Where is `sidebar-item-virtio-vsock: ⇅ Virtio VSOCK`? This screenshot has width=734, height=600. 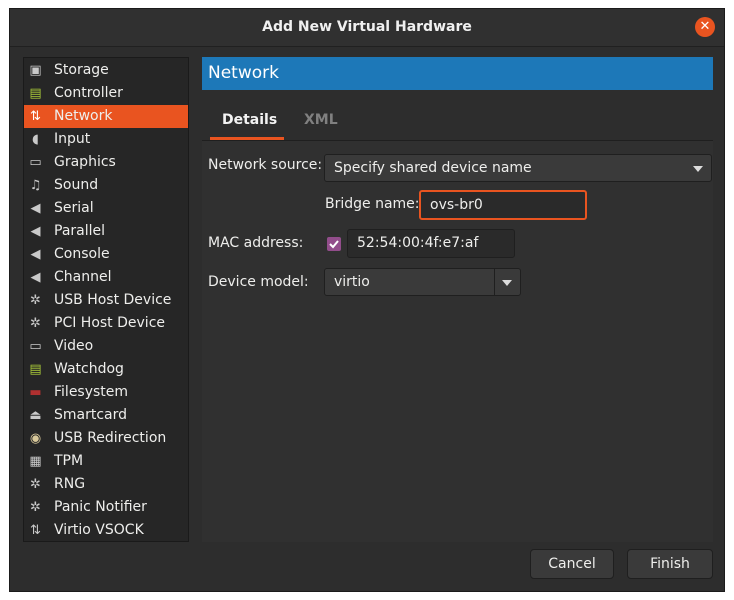
sidebar-item-virtio-vsock: ⇅ Virtio VSOCK is located at coordinates (106, 530).